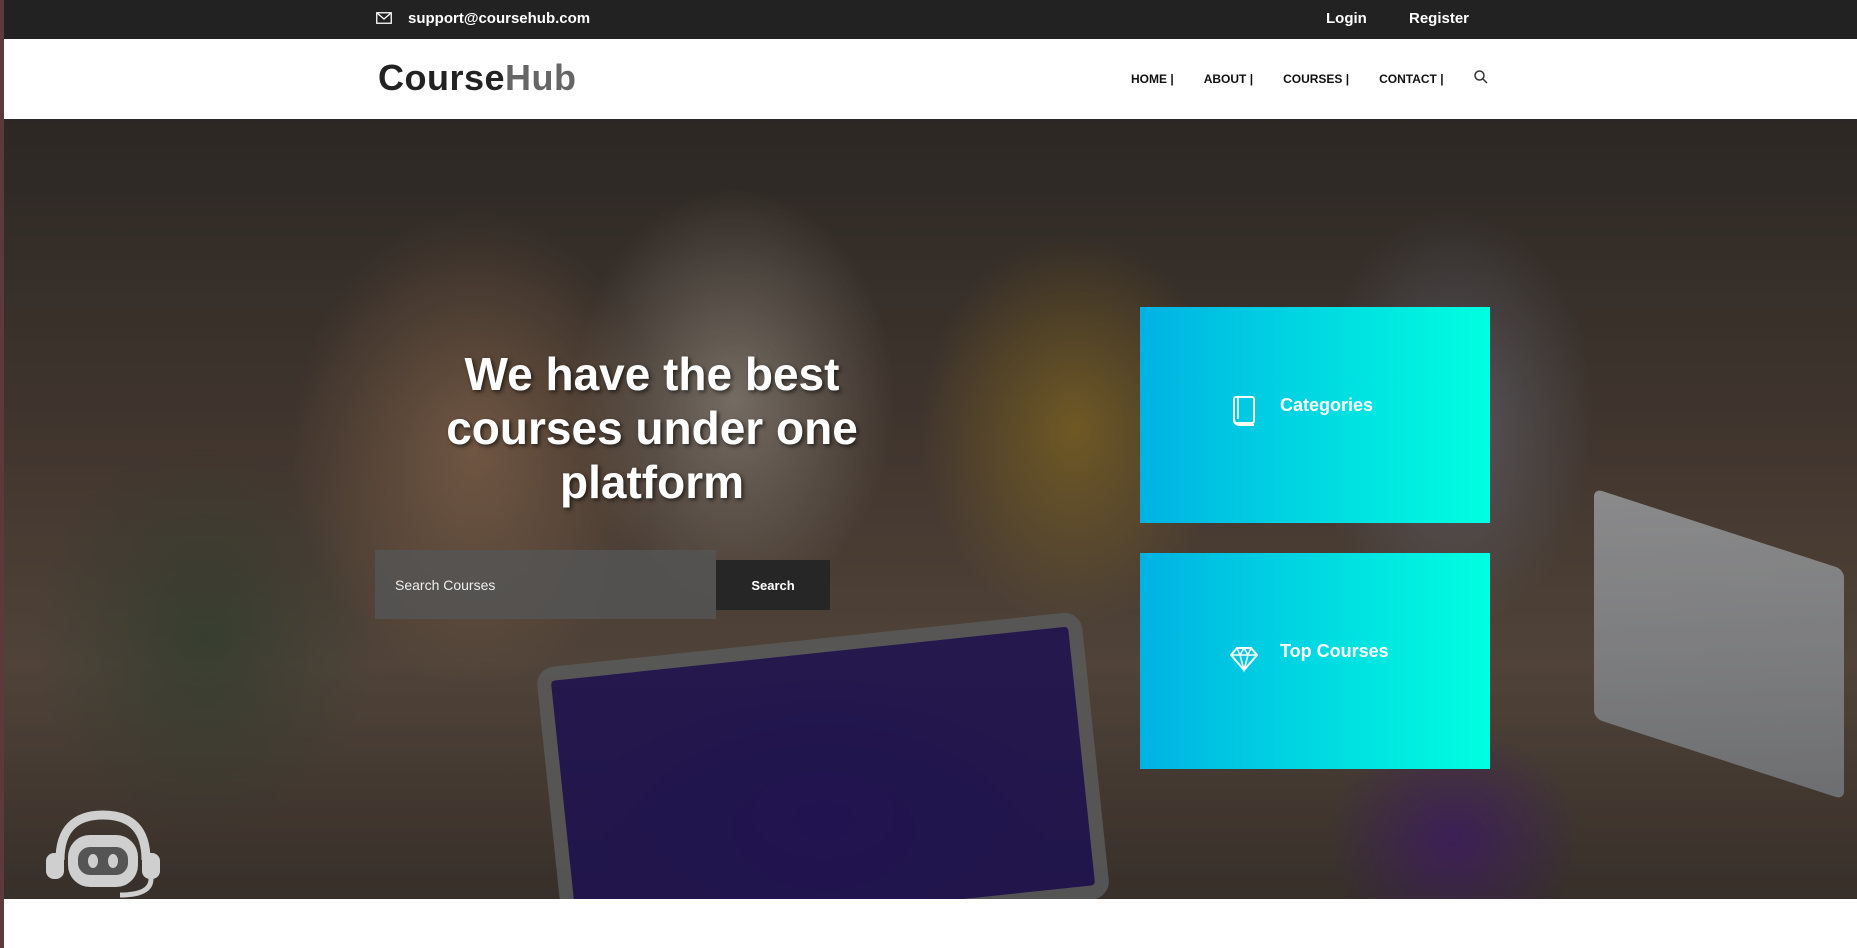 The height and width of the screenshot is (948, 1857). I want to click on categories-card: Categories, so click(1315, 415).